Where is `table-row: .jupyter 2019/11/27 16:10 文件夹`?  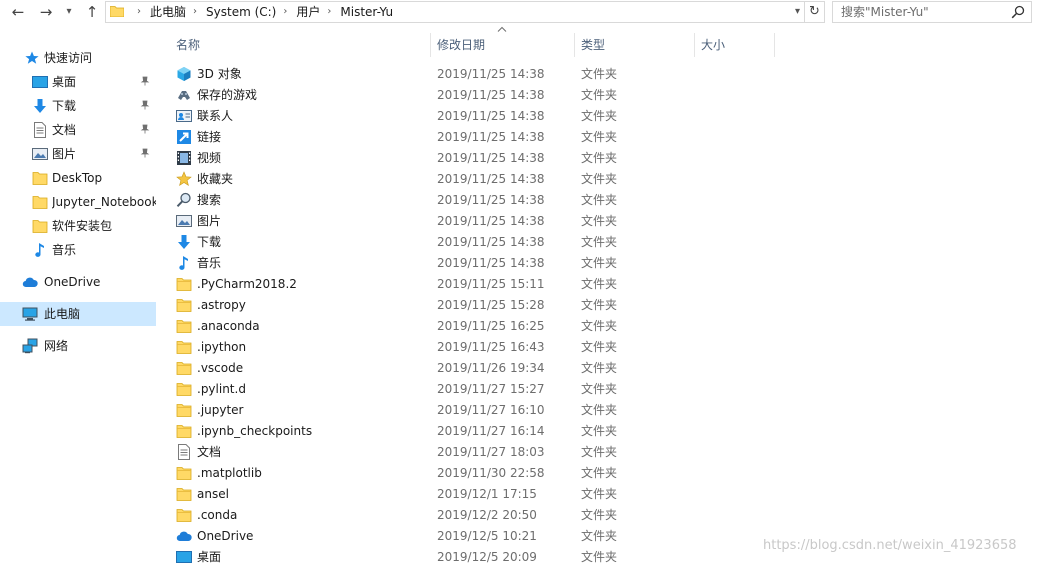 table-row: .jupyter 2019/11/27 16:10 文件夹 is located at coordinates (460, 410).